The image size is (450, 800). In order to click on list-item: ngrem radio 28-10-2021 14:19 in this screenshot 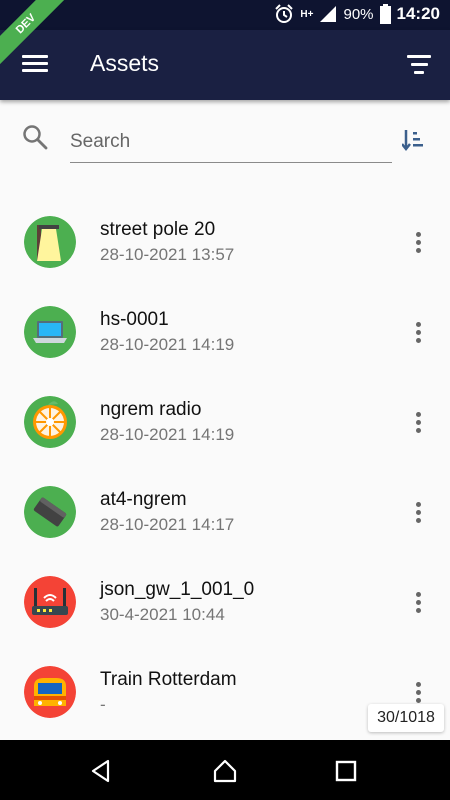, I will do `click(225, 415)`.